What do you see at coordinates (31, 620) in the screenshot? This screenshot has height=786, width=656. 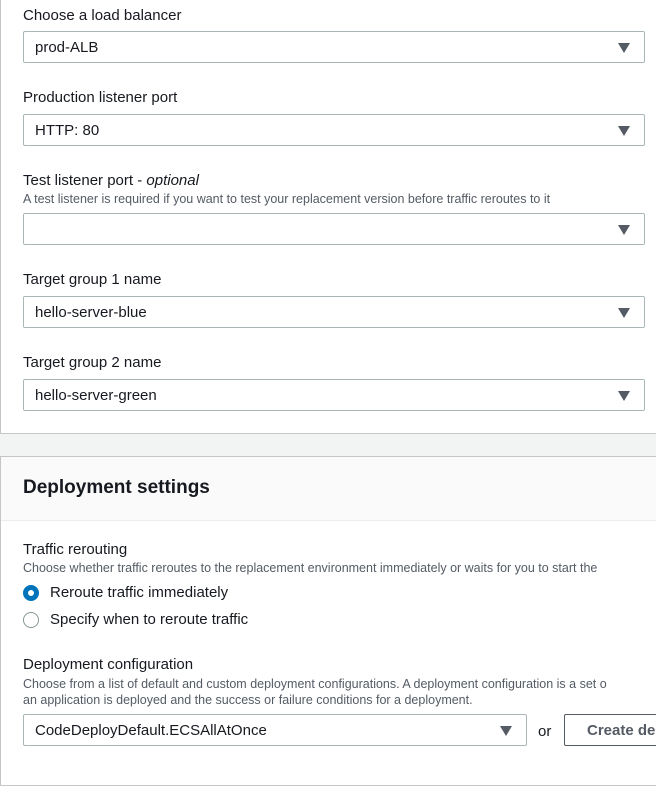 I see `radio-unchecked-icon` at bounding box center [31, 620].